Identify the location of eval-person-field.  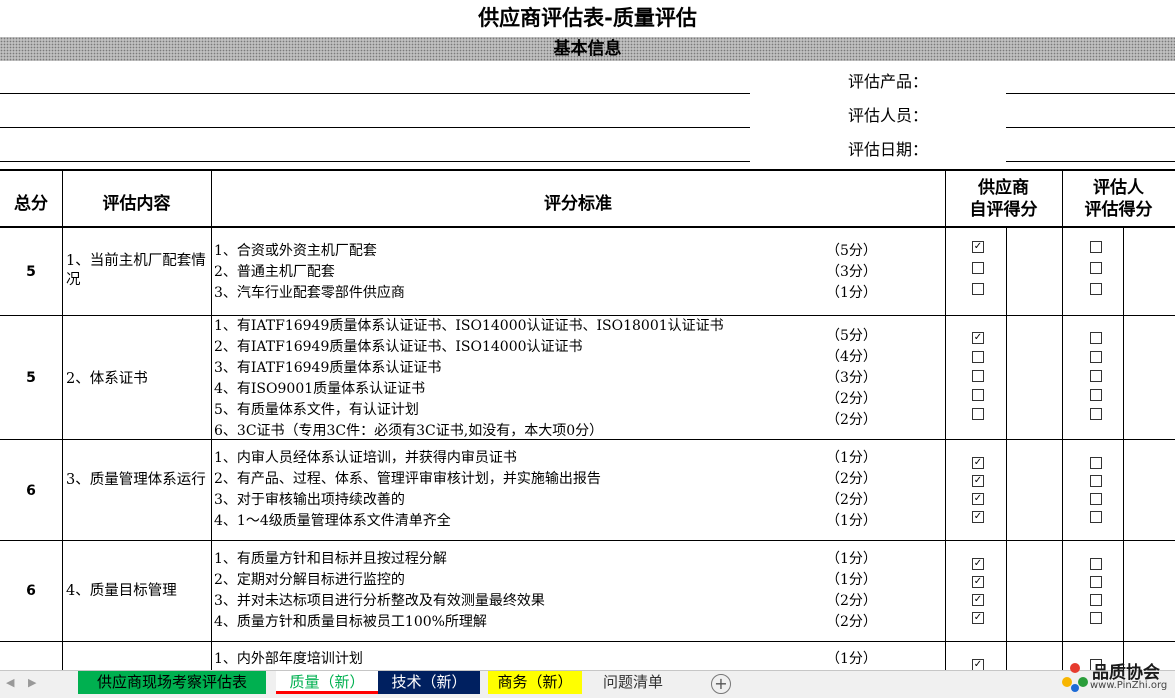
(1090, 127).